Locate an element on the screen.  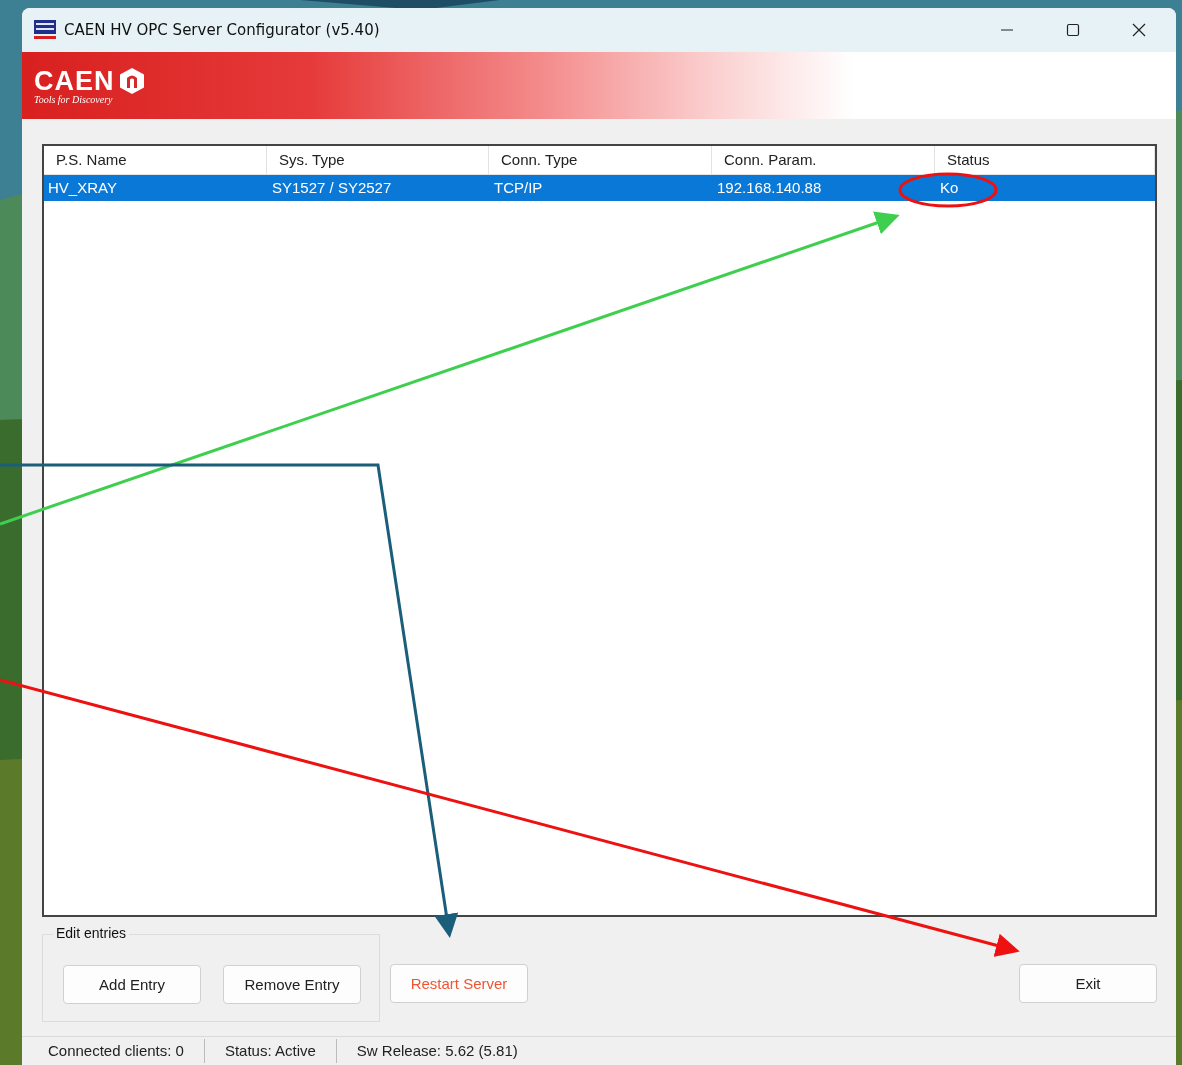
table-row: HV_XRAY SY1527 / SY2527 TCP/IP 192.168.140.88 Ko is located at coordinates (599, 188).